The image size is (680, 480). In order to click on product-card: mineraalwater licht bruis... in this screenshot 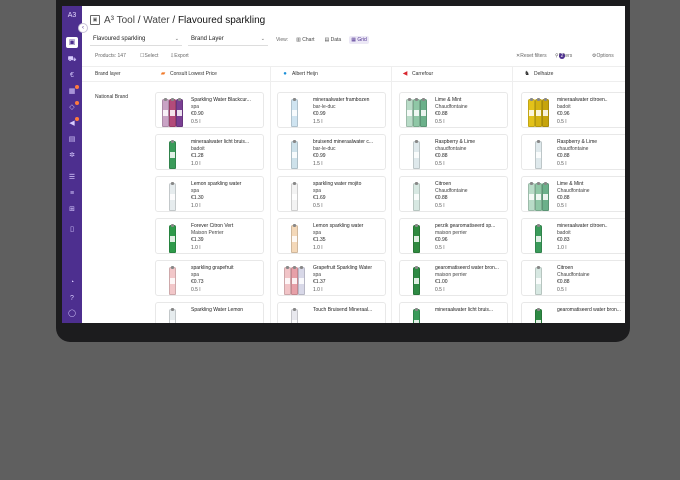, I will do `click(453, 312)`.